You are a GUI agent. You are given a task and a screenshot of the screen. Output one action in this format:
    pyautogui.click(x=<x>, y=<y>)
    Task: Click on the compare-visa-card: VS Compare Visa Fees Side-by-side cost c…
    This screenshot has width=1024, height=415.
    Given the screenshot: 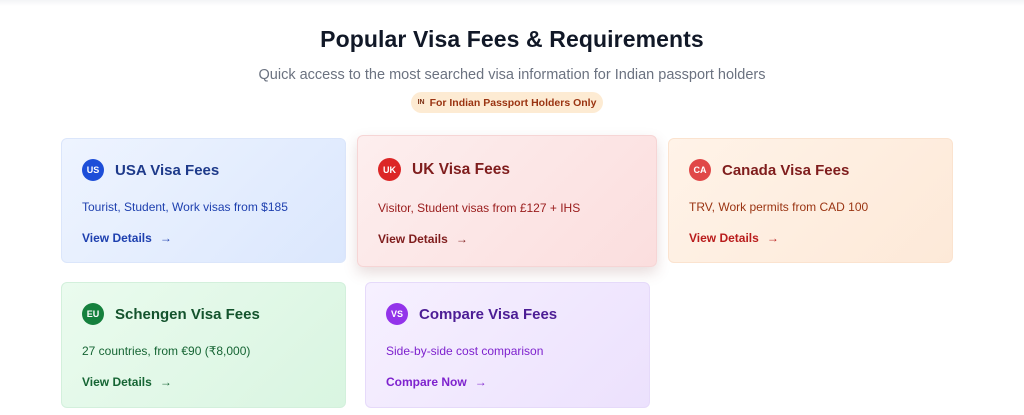 What is the action you would take?
    pyautogui.click(x=507, y=345)
    